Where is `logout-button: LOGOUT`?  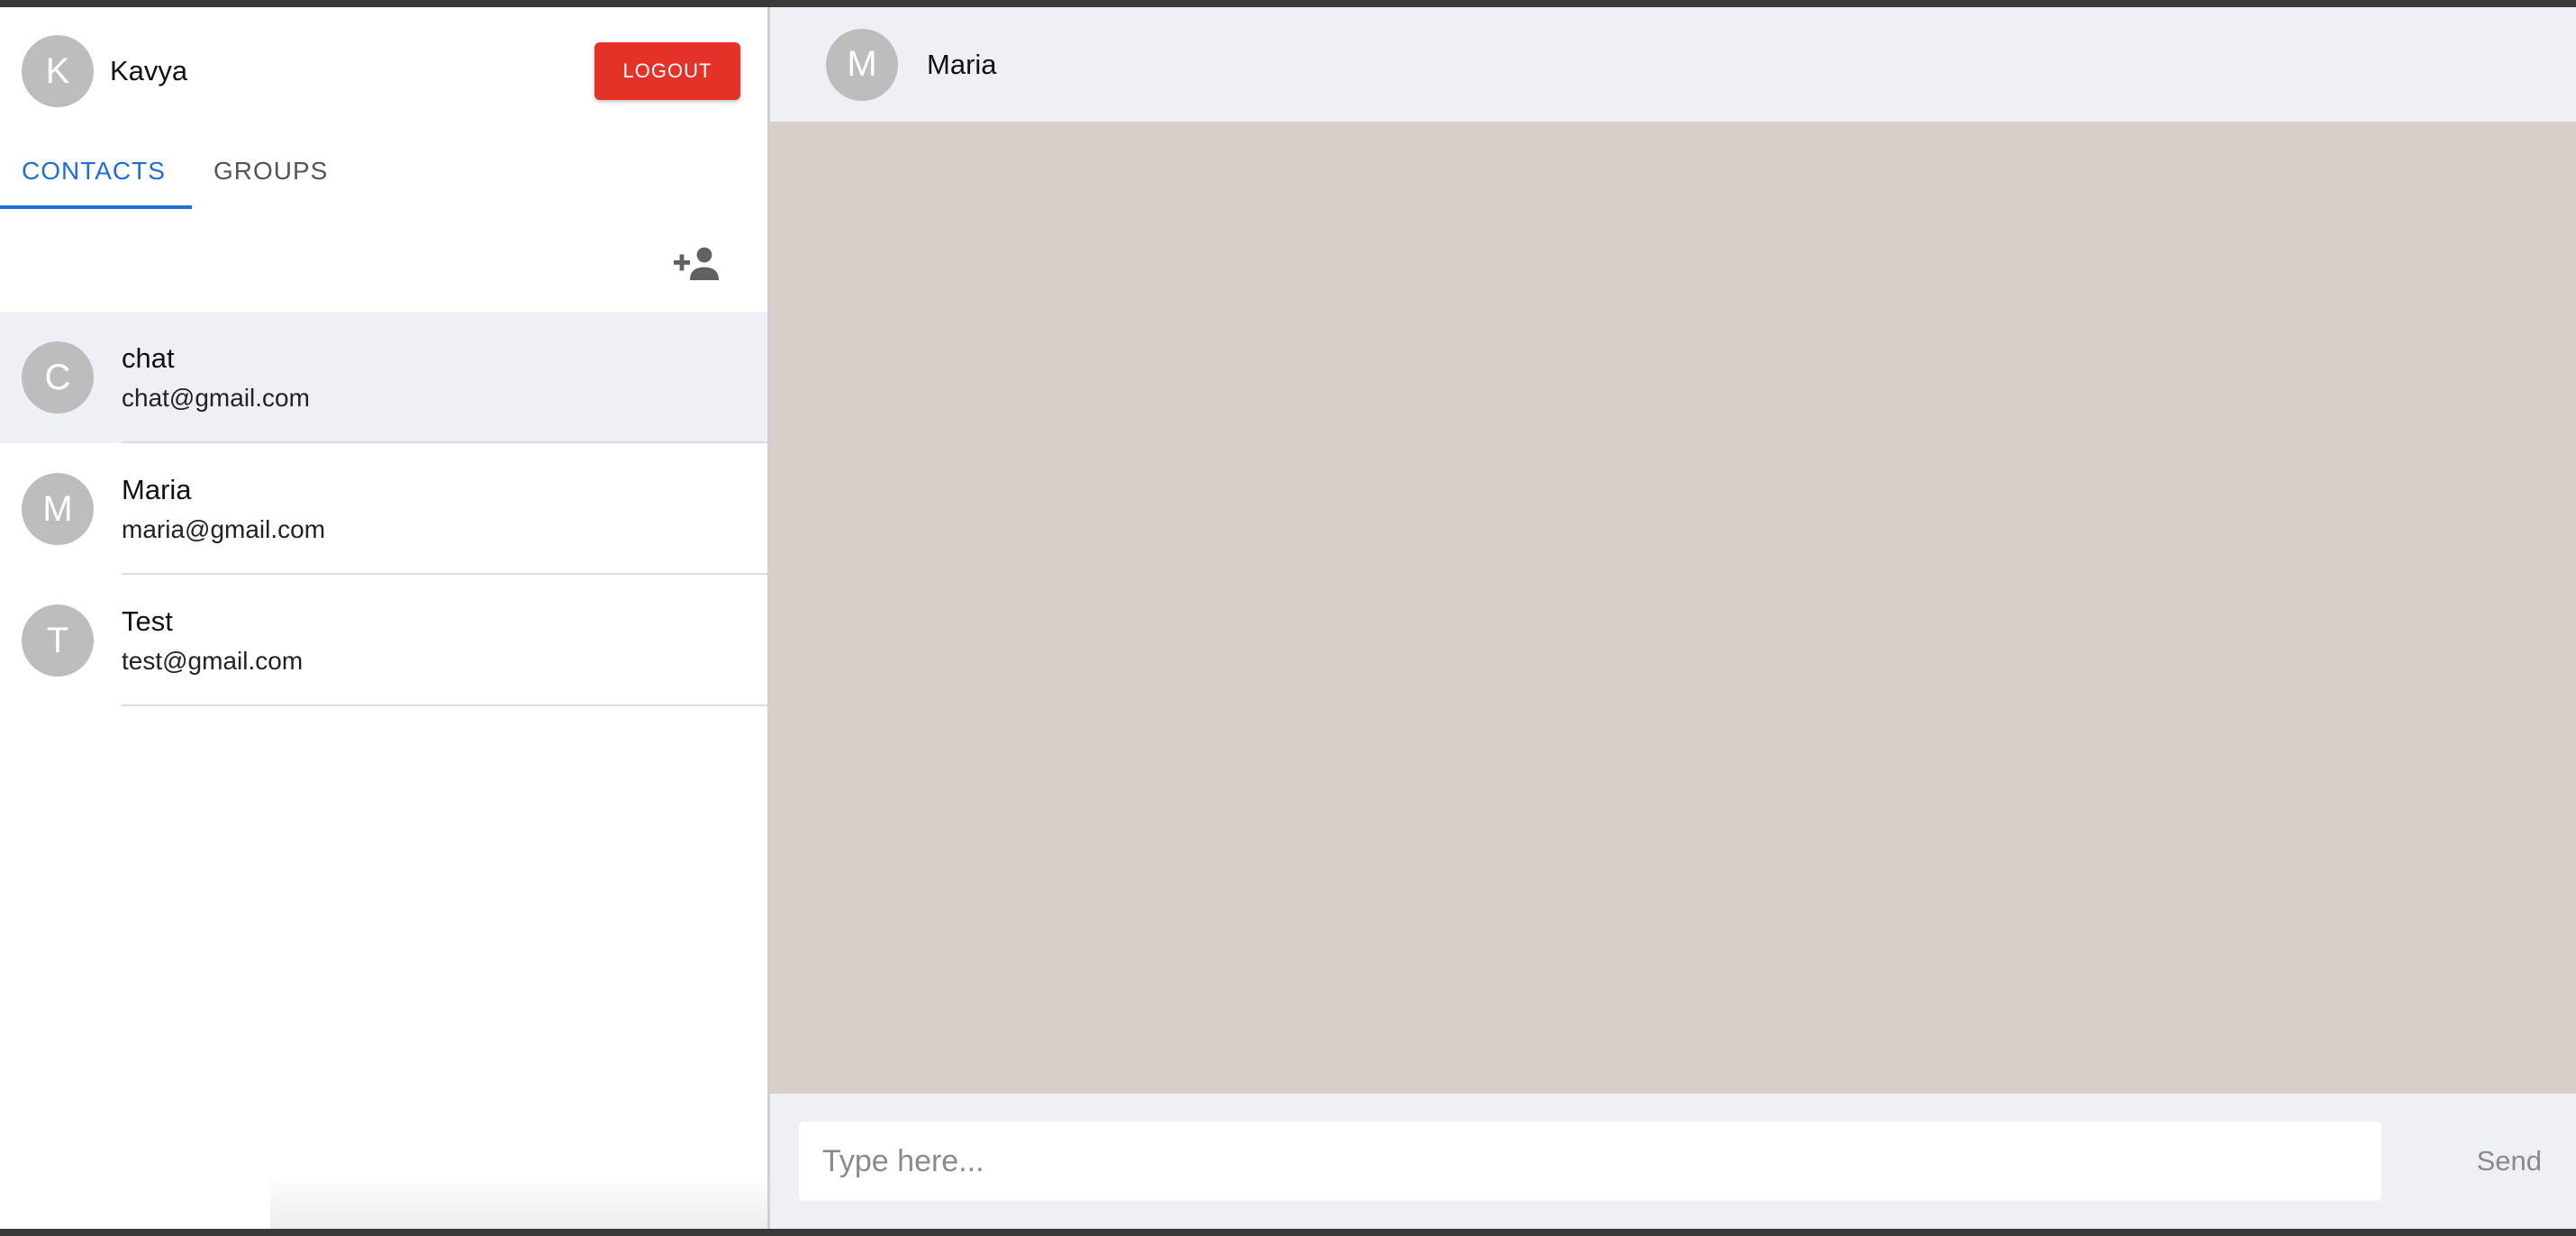 logout-button: LOGOUT is located at coordinates (667, 71).